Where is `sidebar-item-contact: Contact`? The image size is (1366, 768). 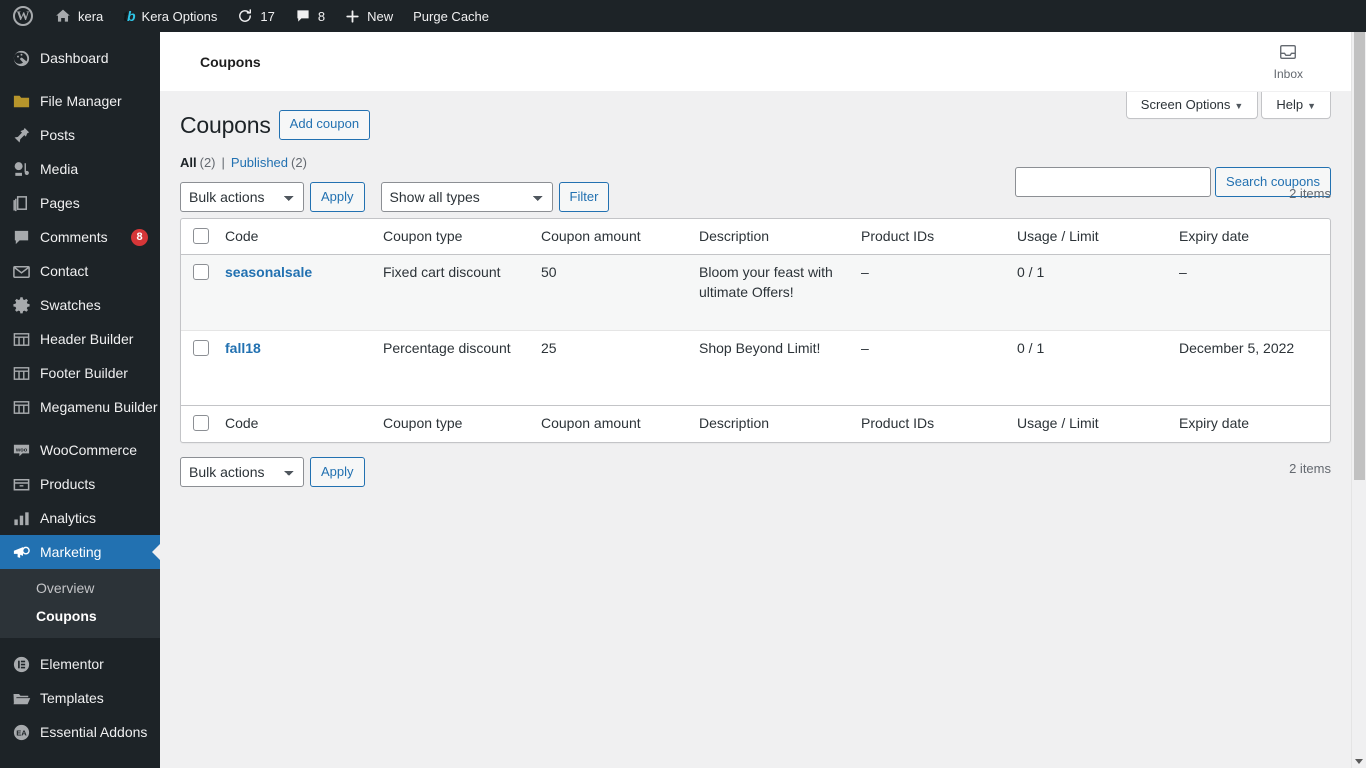 sidebar-item-contact: Contact is located at coordinates (80, 271).